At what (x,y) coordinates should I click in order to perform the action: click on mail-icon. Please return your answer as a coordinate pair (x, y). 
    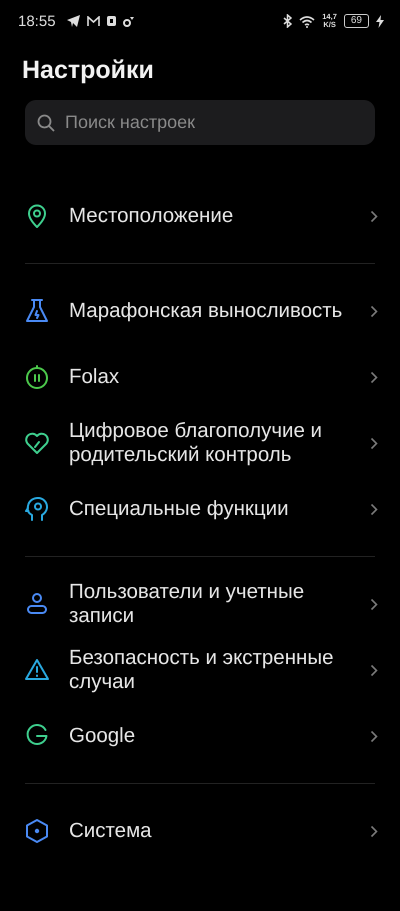
    Looking at the image, I should click on (93, 21).